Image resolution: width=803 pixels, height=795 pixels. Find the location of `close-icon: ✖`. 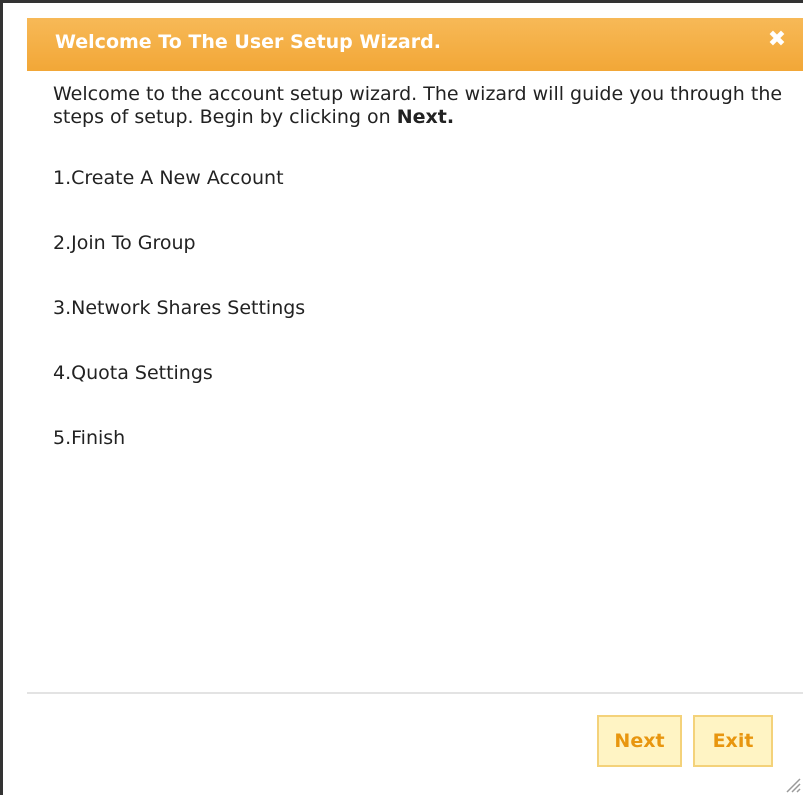

close-icon: ✖ is located at coordinates (777, 40).